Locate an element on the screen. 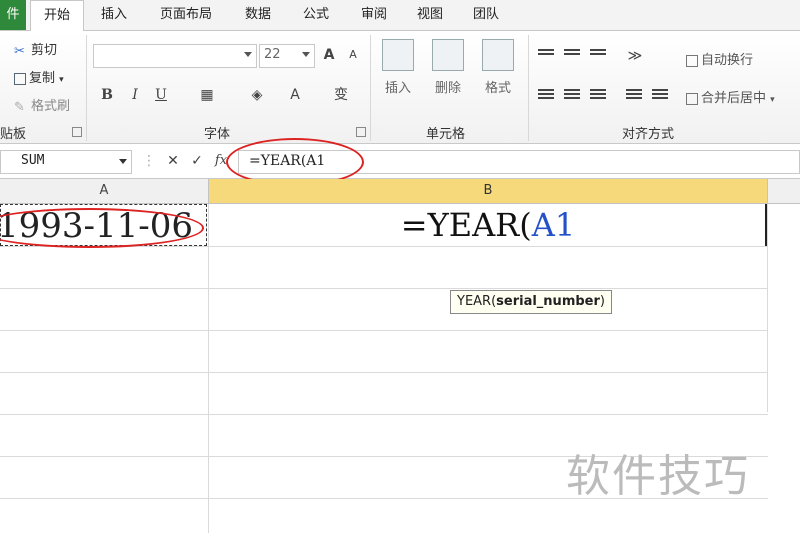 The image size is (800, 533). delete-cells-icon is located at coordinates (448, 55).